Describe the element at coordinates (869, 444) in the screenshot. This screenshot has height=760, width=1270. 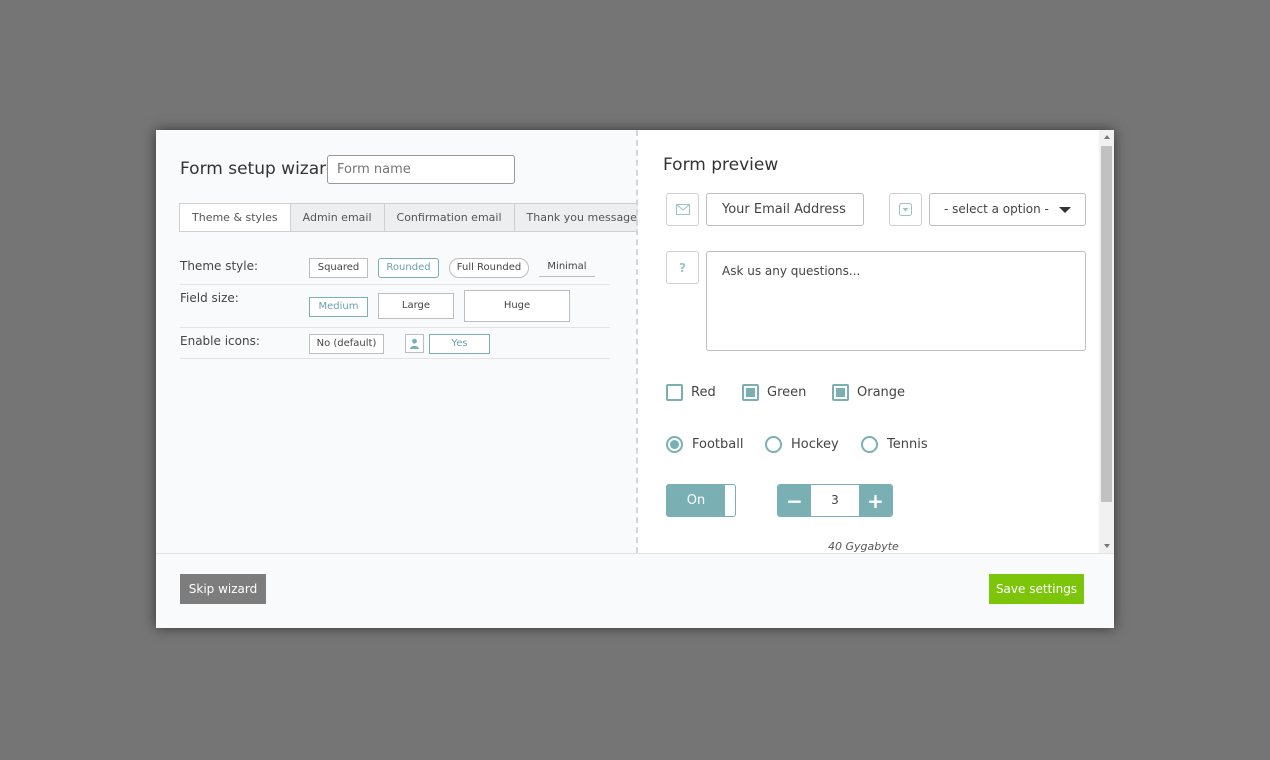
I see `radio-tennis-circle` at that location.